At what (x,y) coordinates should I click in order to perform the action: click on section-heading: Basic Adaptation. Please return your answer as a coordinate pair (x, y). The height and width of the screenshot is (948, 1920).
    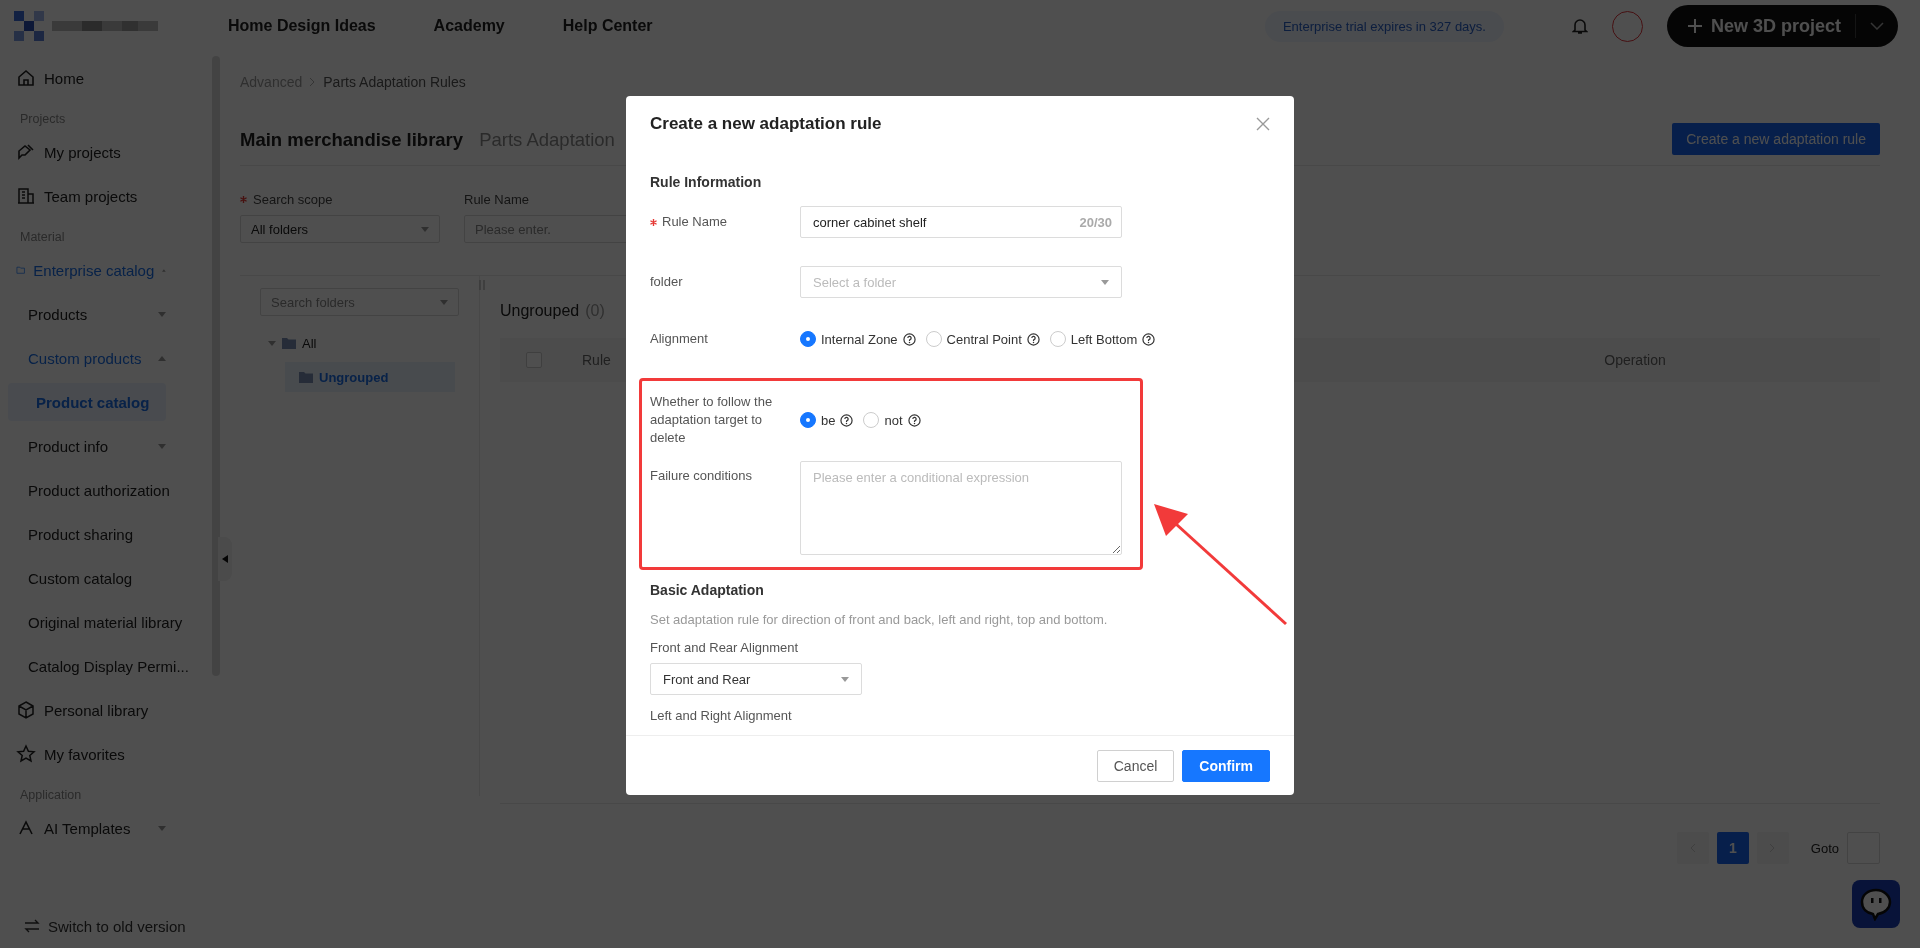
    Looking at the image, I should click on (707, 590).